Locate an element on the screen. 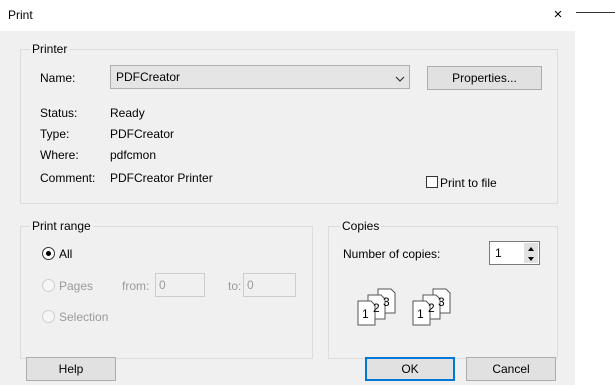 This screenshot has height=385, width=615. print-to-file-checkbox is located at coordinates (432, 182).